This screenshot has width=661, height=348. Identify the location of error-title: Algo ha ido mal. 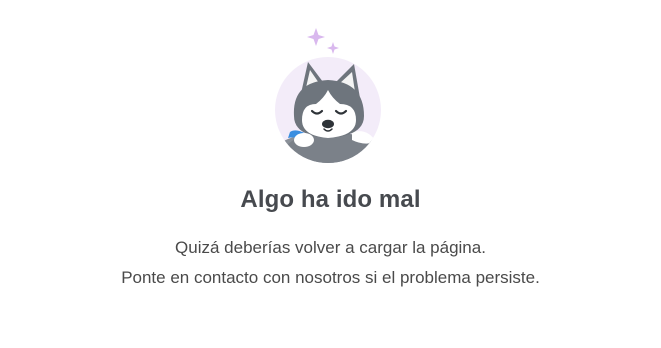
(330, 199).